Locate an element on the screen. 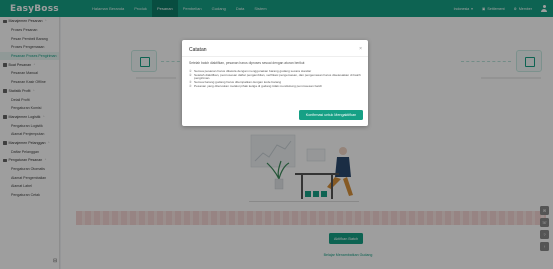 This screenshot has width=553, height=269. dialog-title: Catatan is located at coordinates (198, 50).